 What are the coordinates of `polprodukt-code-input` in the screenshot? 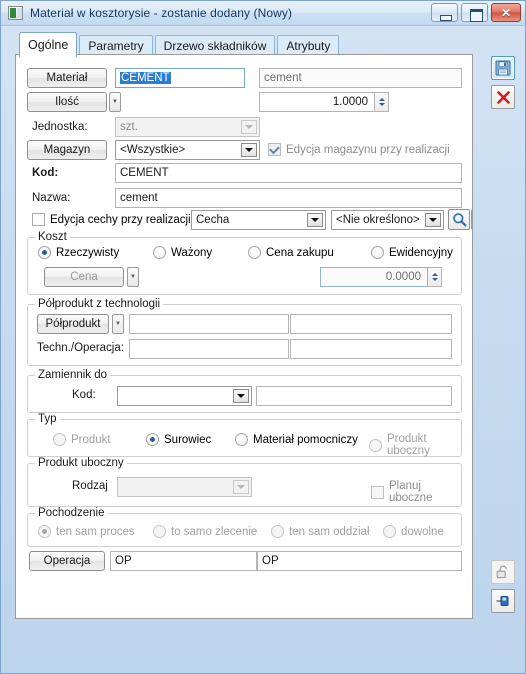 It's located at (209, 324).